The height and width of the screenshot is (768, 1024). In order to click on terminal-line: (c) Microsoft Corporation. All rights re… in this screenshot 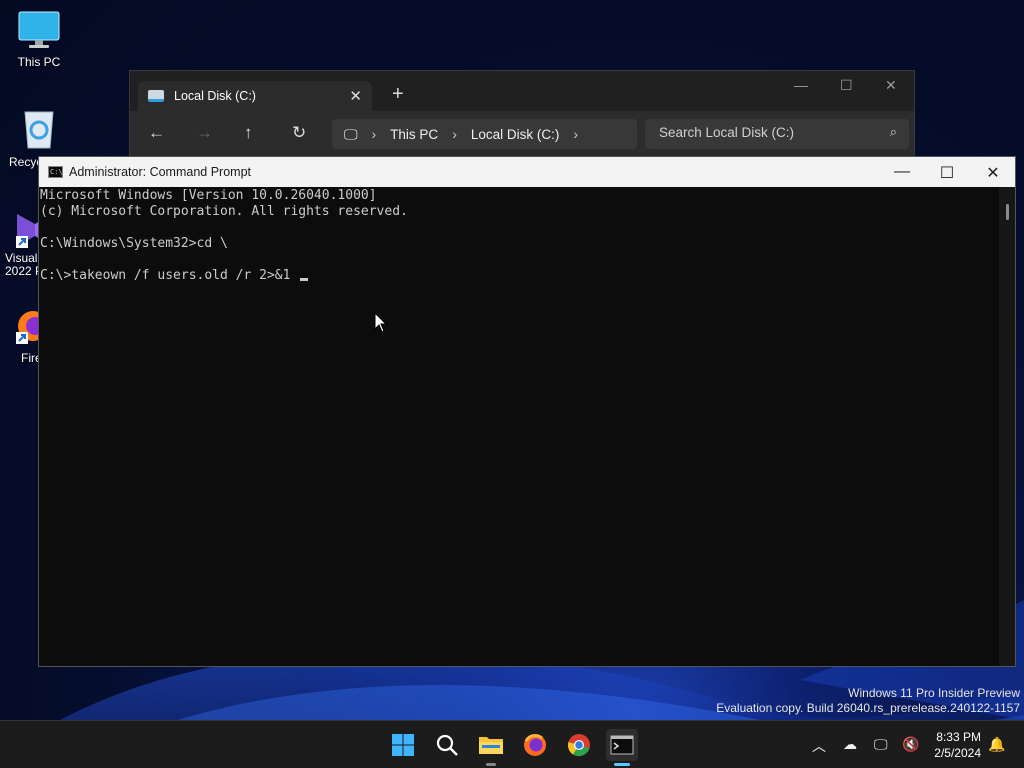, I will do `click(224, 211)`.